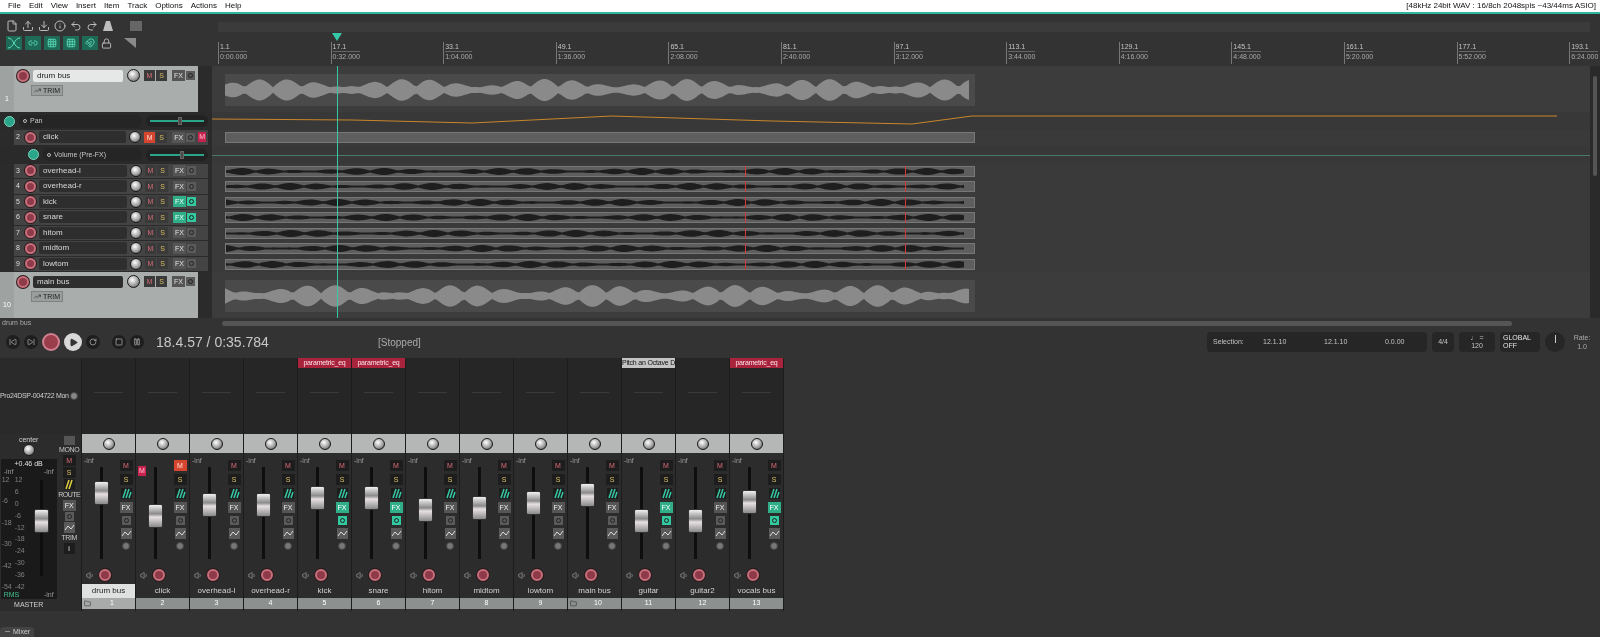 The image size is (1600, 637). What do you see at coordinates (137, 342) in the screenshot?
I see `pause-button` at bounding box center [137, 342].